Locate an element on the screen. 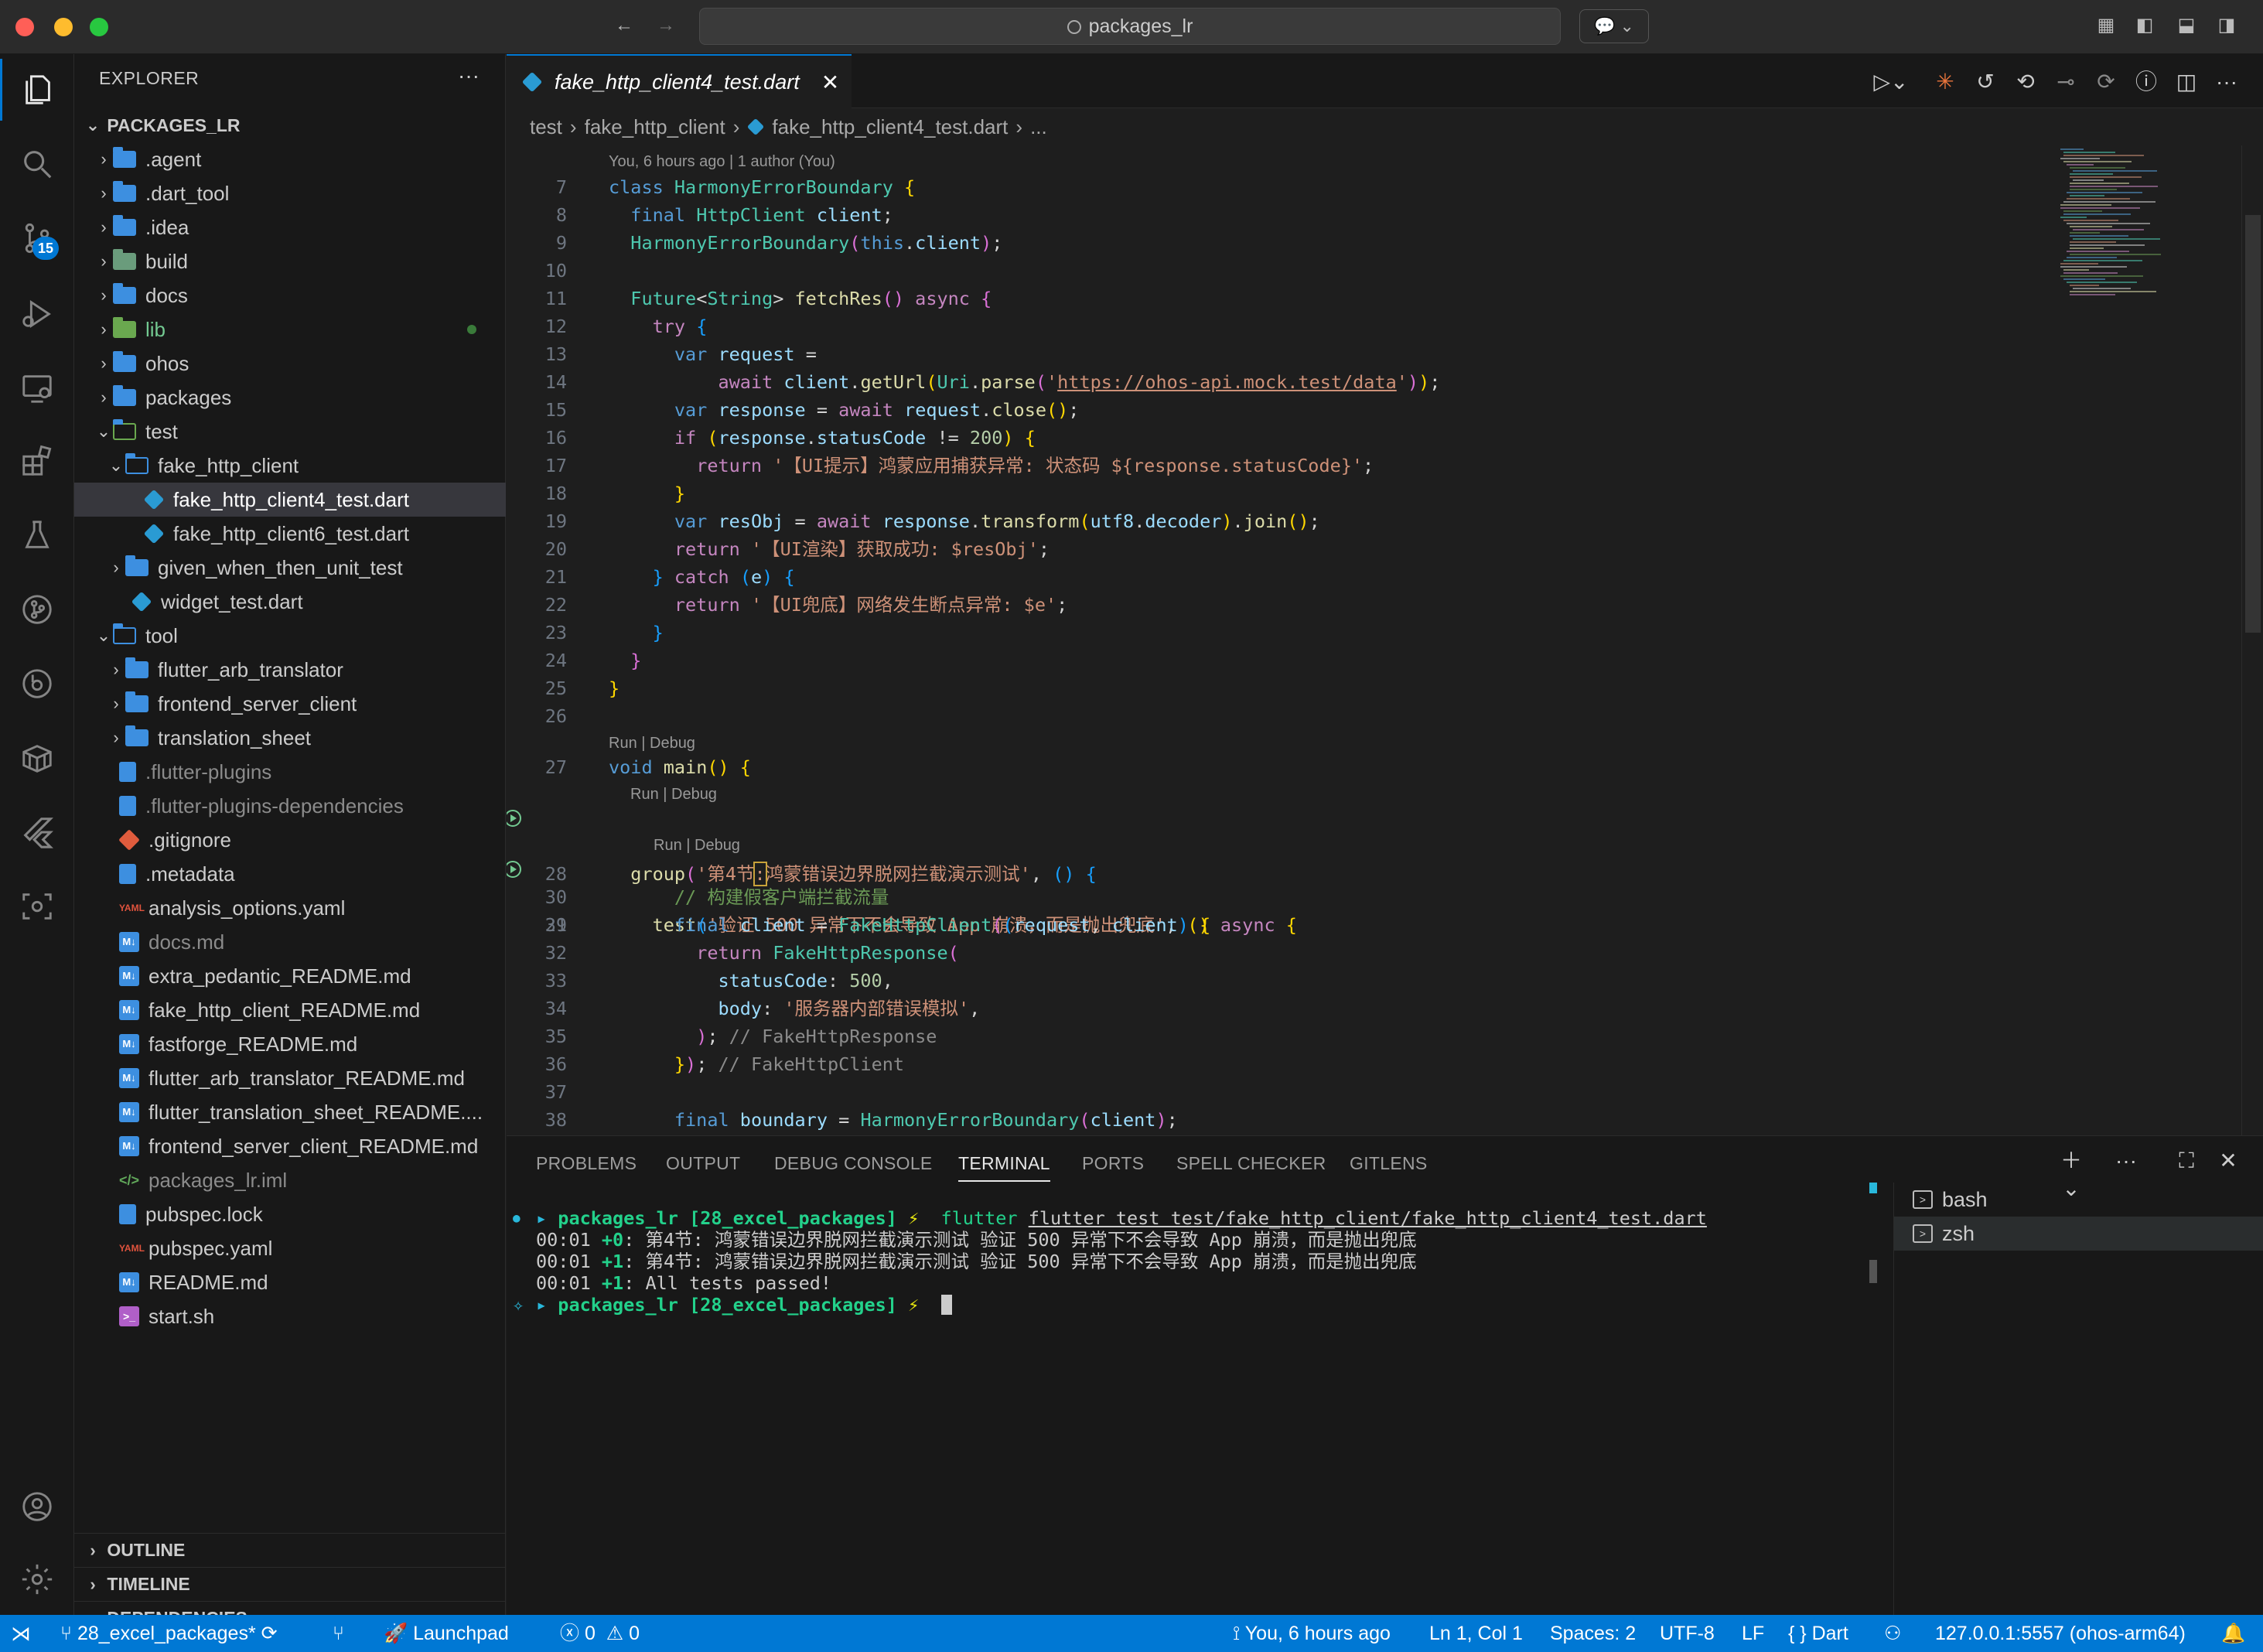 Image resolution: width=2263 pixels, height=1652 pixels. remote-explorer-icon is located at coordinates (37, 388).